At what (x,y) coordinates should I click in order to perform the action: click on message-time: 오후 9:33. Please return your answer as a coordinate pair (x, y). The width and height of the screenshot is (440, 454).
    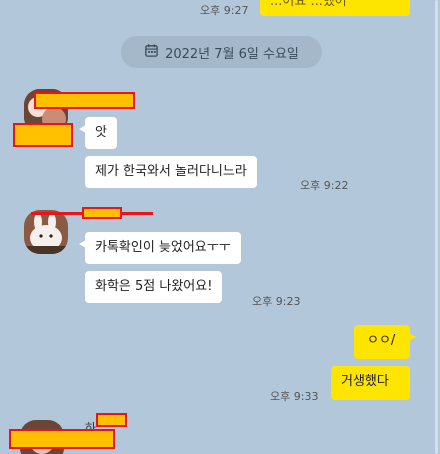
    Looking at the image, I should click on (294, 396).